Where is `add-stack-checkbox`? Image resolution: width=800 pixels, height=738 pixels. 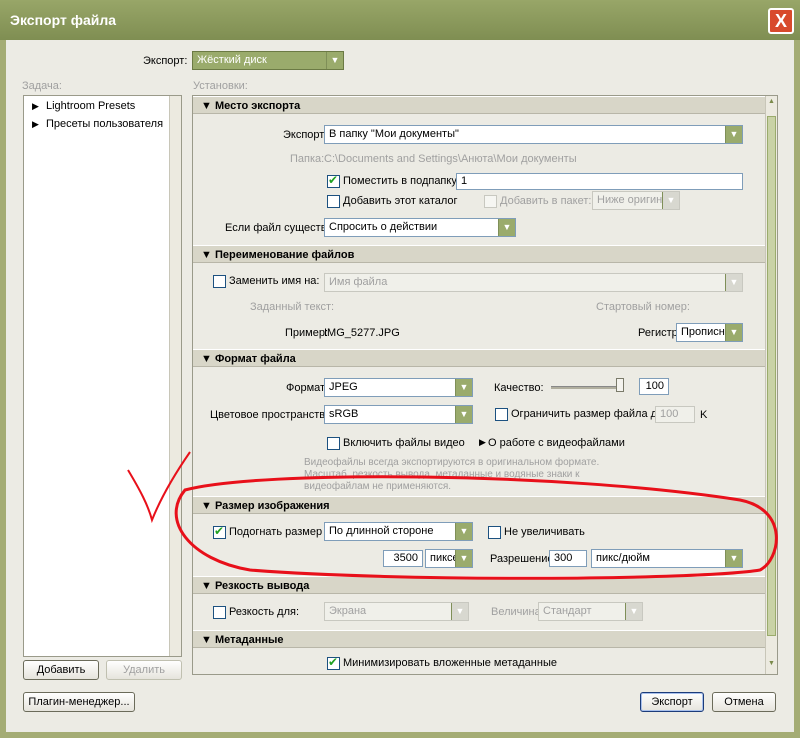
add-stack-checkbox is located at coordinates (490, 201).